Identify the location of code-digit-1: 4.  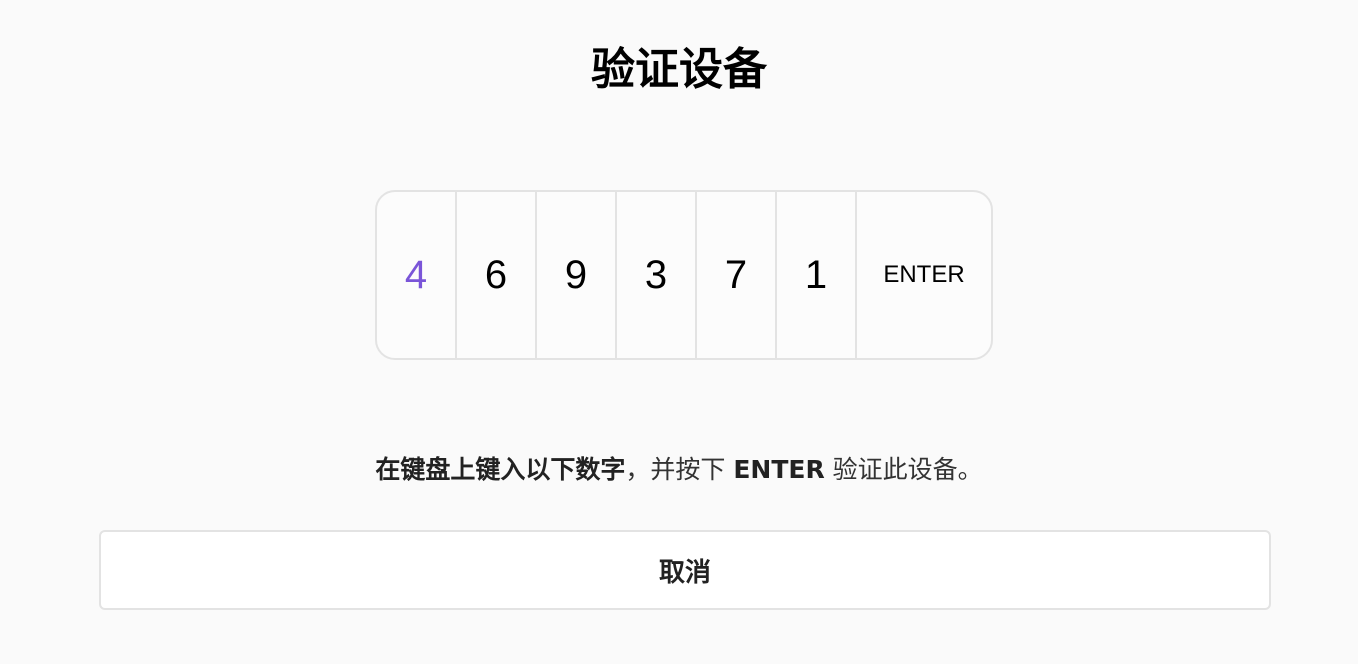
(417, 275).